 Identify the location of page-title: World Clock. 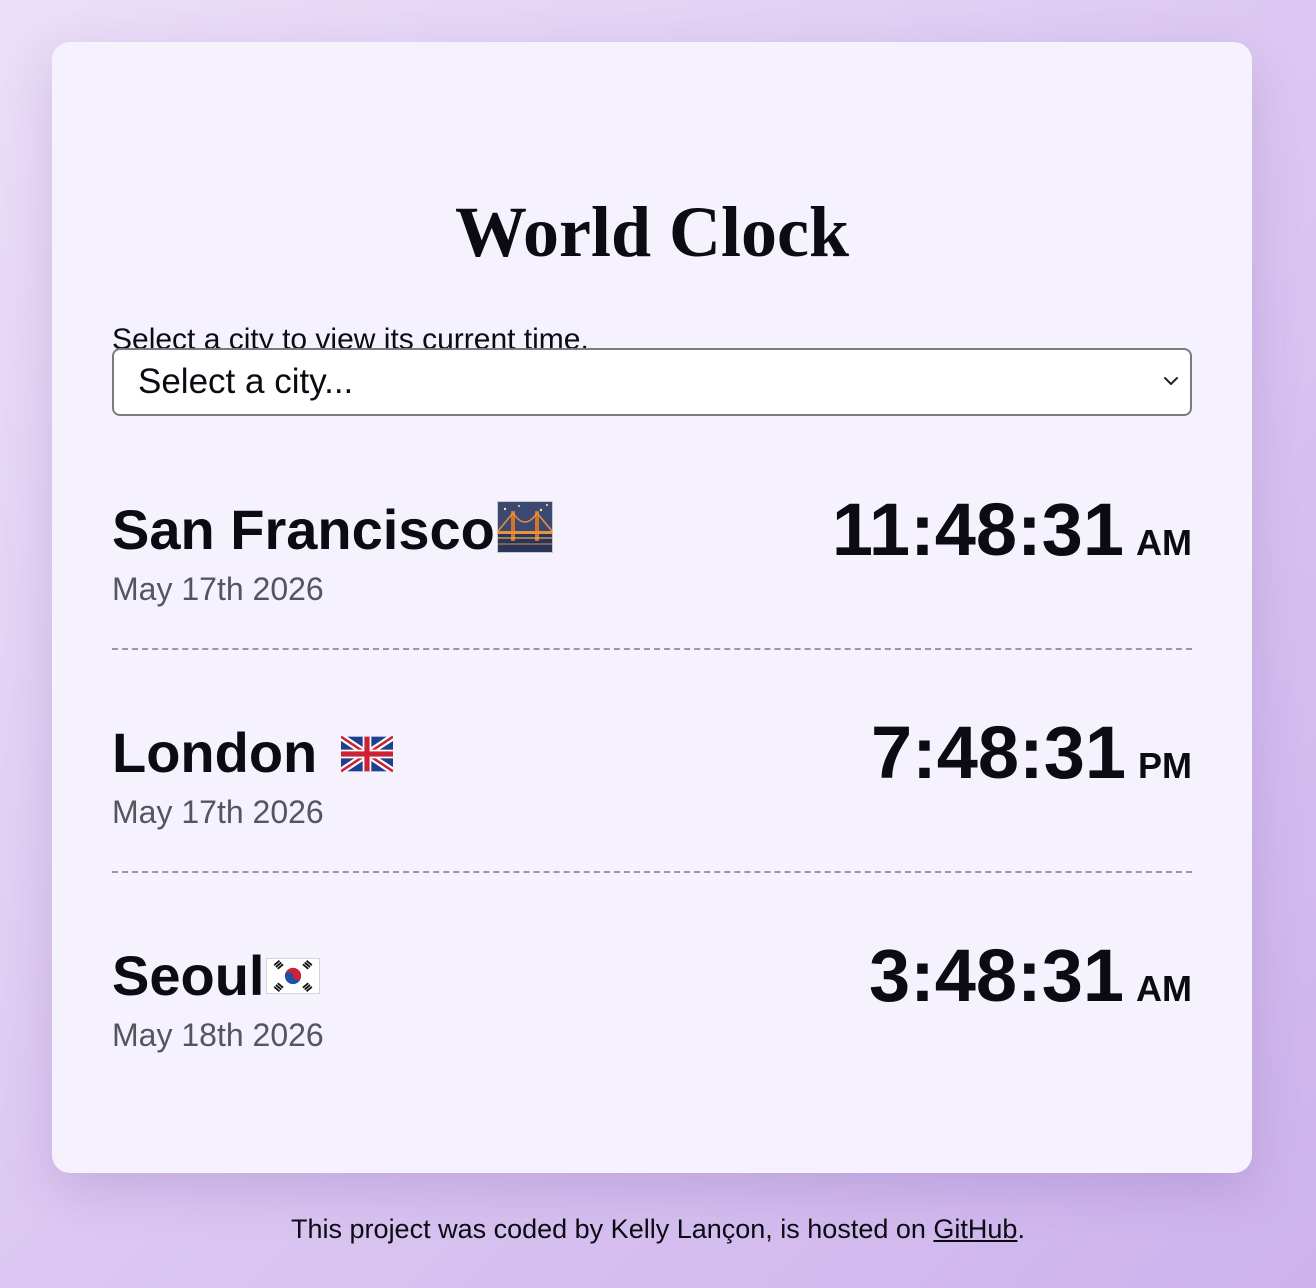
(652, 232).